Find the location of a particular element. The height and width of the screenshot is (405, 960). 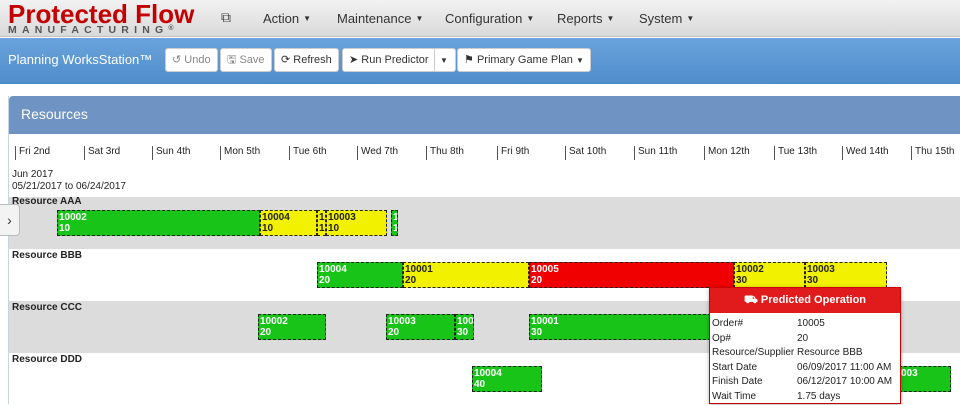

gantt-bar: 1000440 is located at coordinates (507, 379).